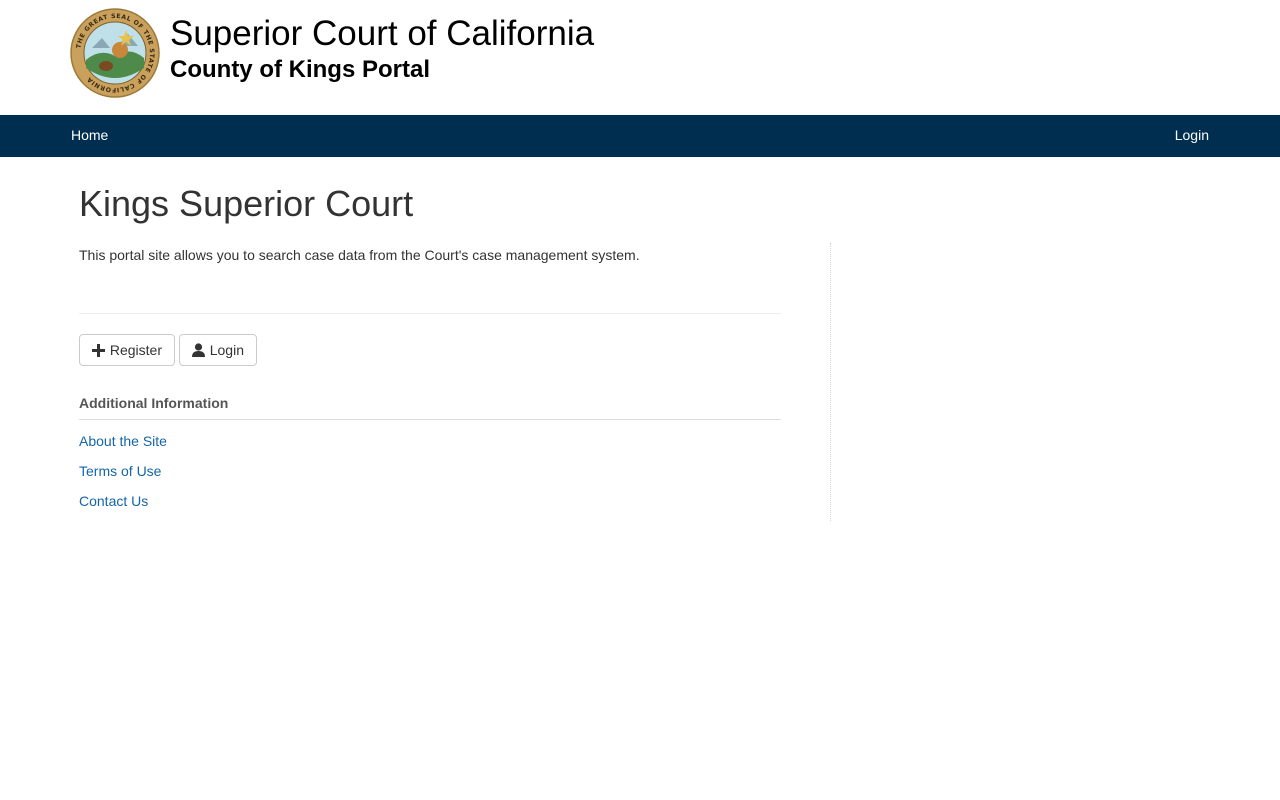 The image size is (1280, 800). What do you see at coordinates (1192, 135) in the screenshot?
I see `nav-login-link: Login` at bounding box center [1192, 135].